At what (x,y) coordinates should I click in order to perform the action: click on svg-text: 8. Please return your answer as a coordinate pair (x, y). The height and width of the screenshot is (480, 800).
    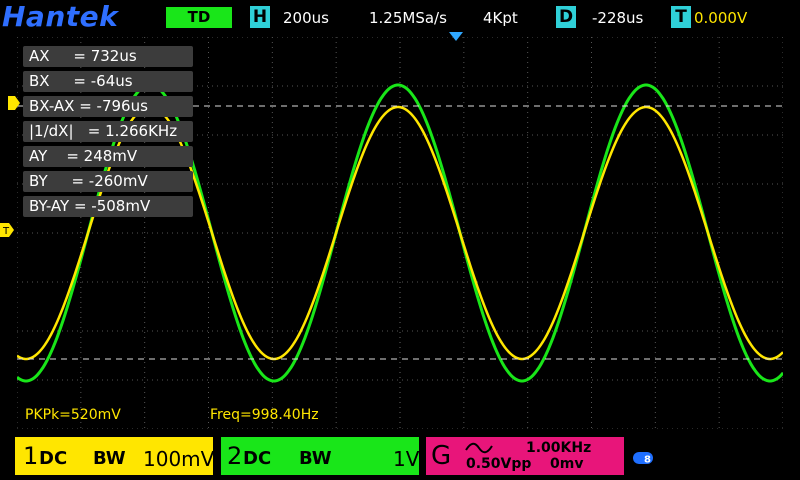
    Looking at the image, I should click on (647, 460).